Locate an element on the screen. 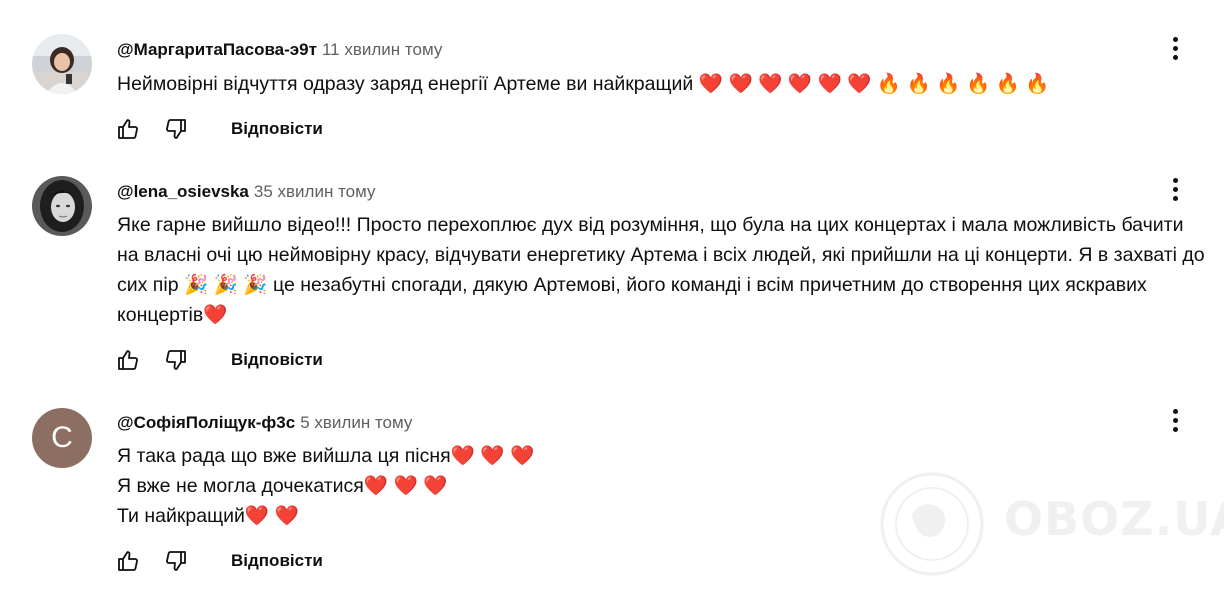  comment-timestamp: 35 хвилин тому is located at coordinates (315, 191).